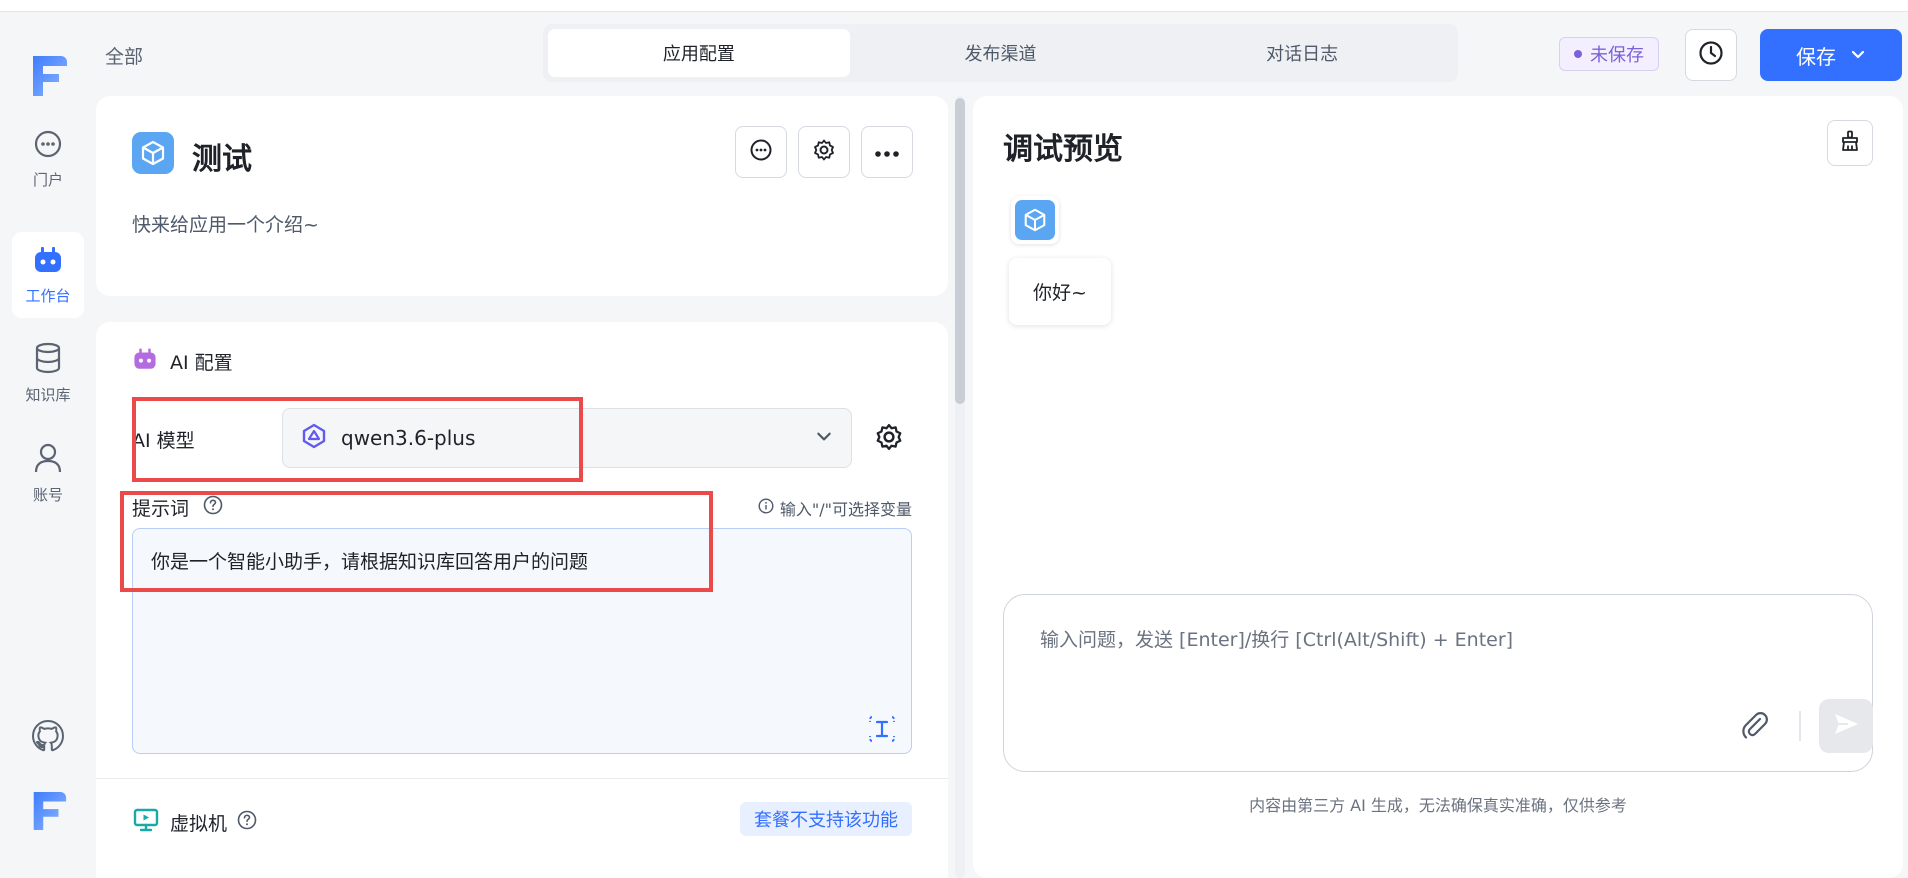 The height and width of the screenshot is (878, 1908). I want to click on more-button, so click(887, 152).